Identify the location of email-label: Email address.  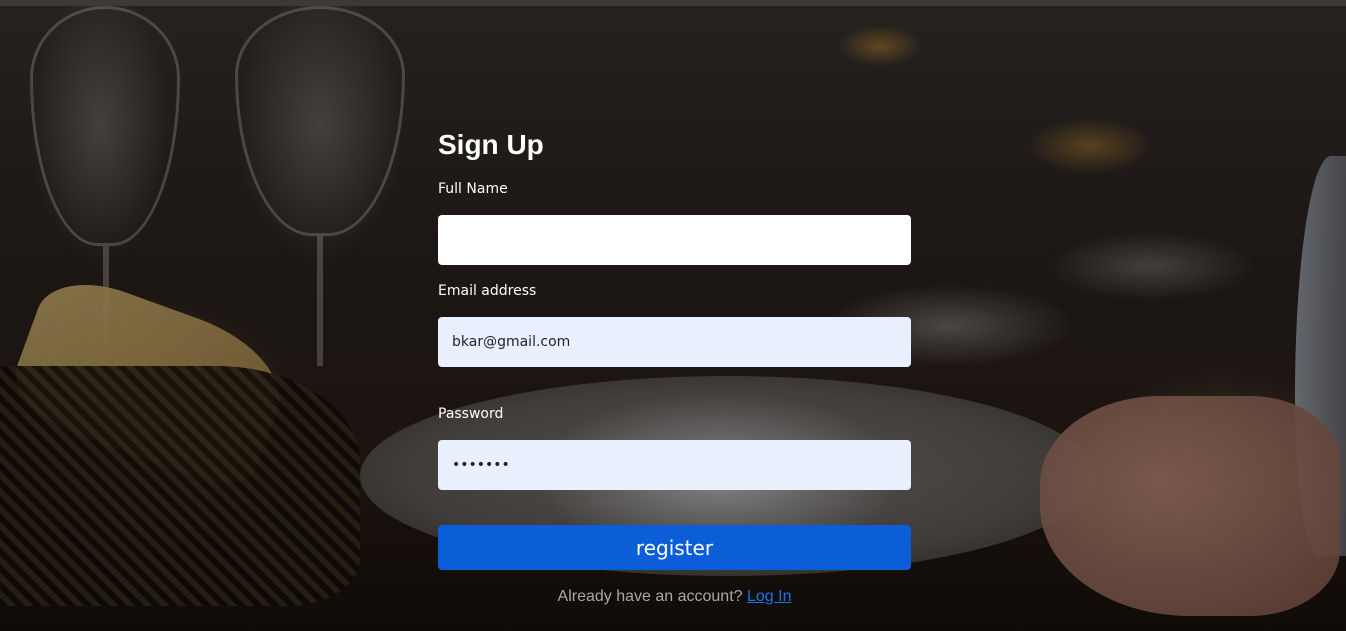
(487, 291).